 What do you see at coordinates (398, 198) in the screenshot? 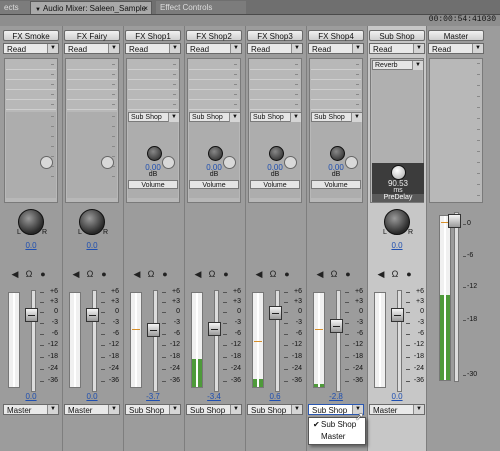
I see `effect-param-select: PreDelay` at bounding box center [398, 198].